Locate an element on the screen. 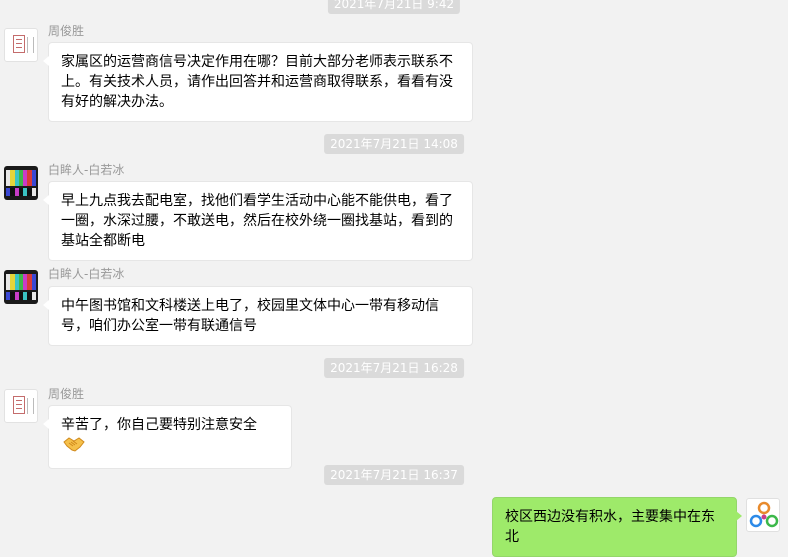 Image resolution: width=788 pixels, height=557 pixels. message-bubble: 校区西边没有积水，主要集中在东北 is located at coordinates (617, 527).